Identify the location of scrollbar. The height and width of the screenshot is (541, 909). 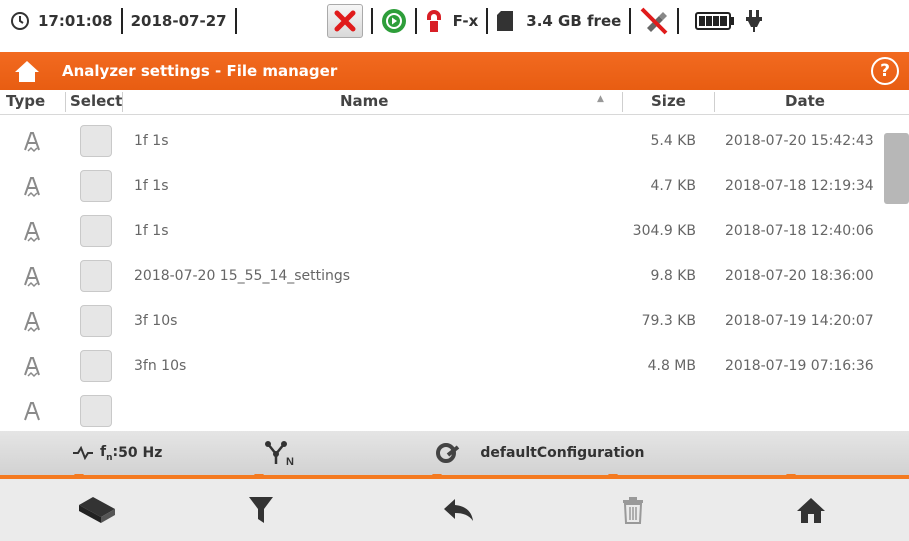
(896, 168).